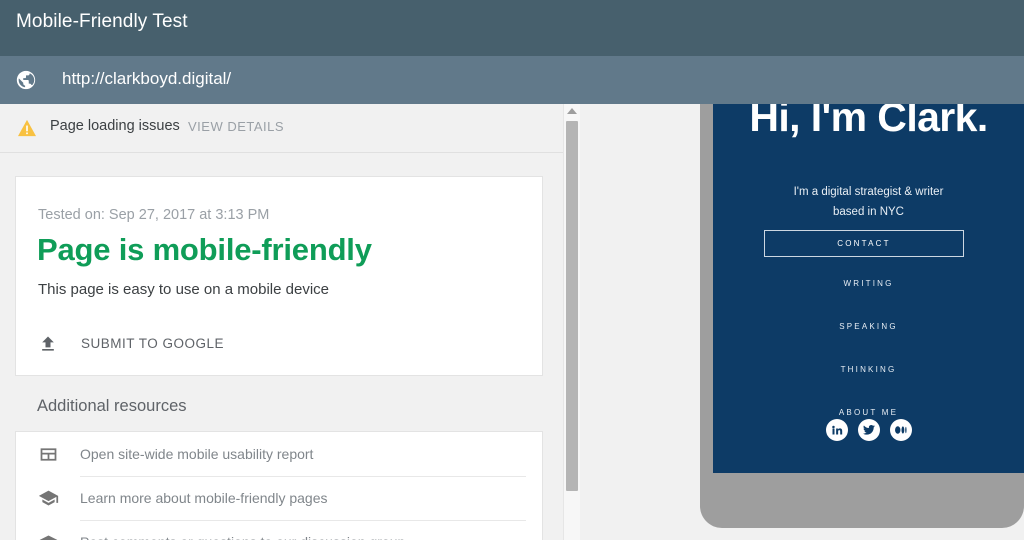 This screenshot has height=540, width=1024. Describe the element at coordinates (154, 215) in the screenshot. I see `tested-on-timestamp: Tested on: Sep 27, 2017 at 3:13 PM` at that location.